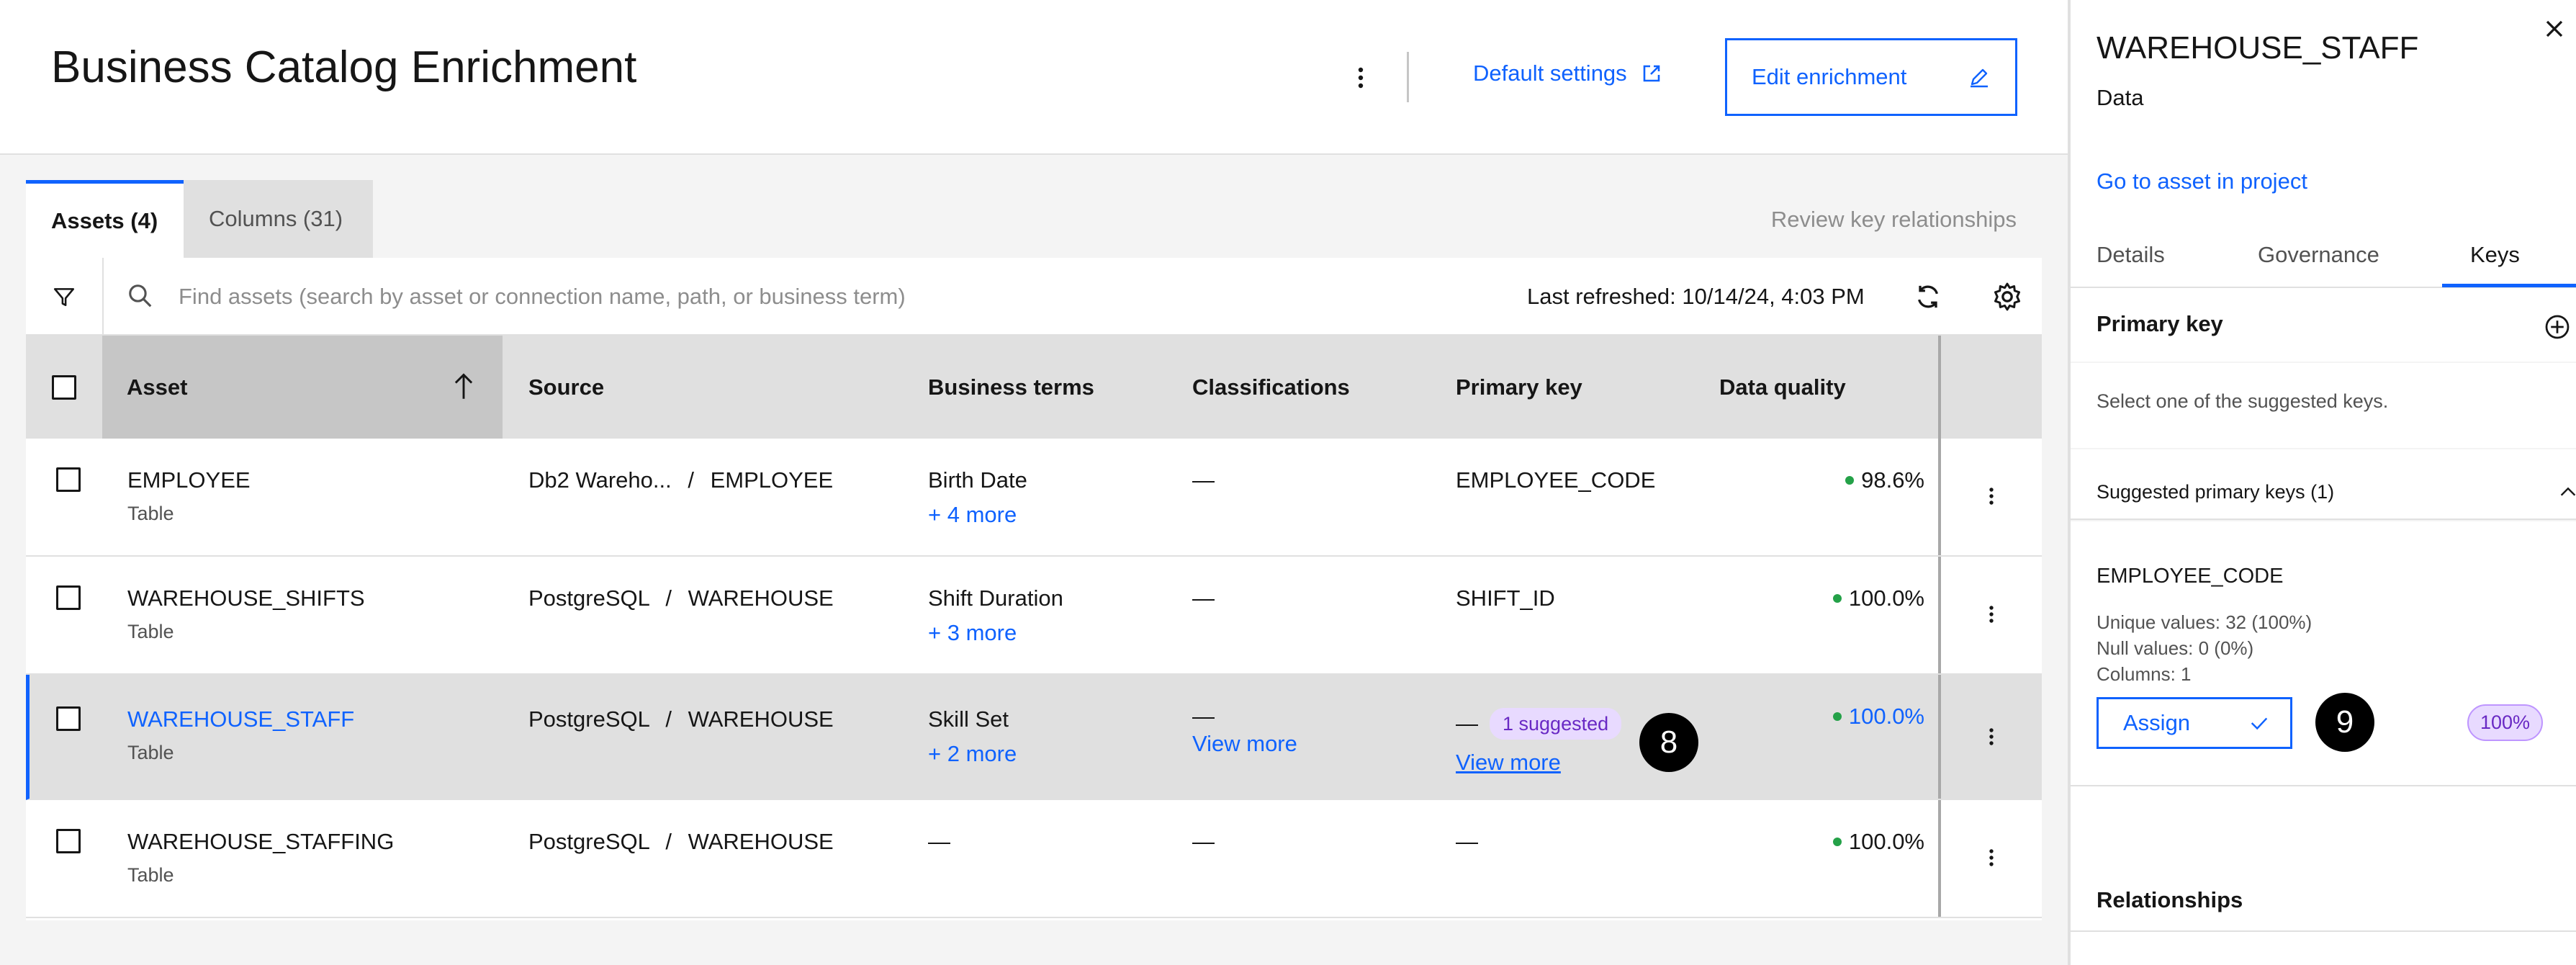  I want to click on more-terms-link: + 4 more, so click(977, 515).